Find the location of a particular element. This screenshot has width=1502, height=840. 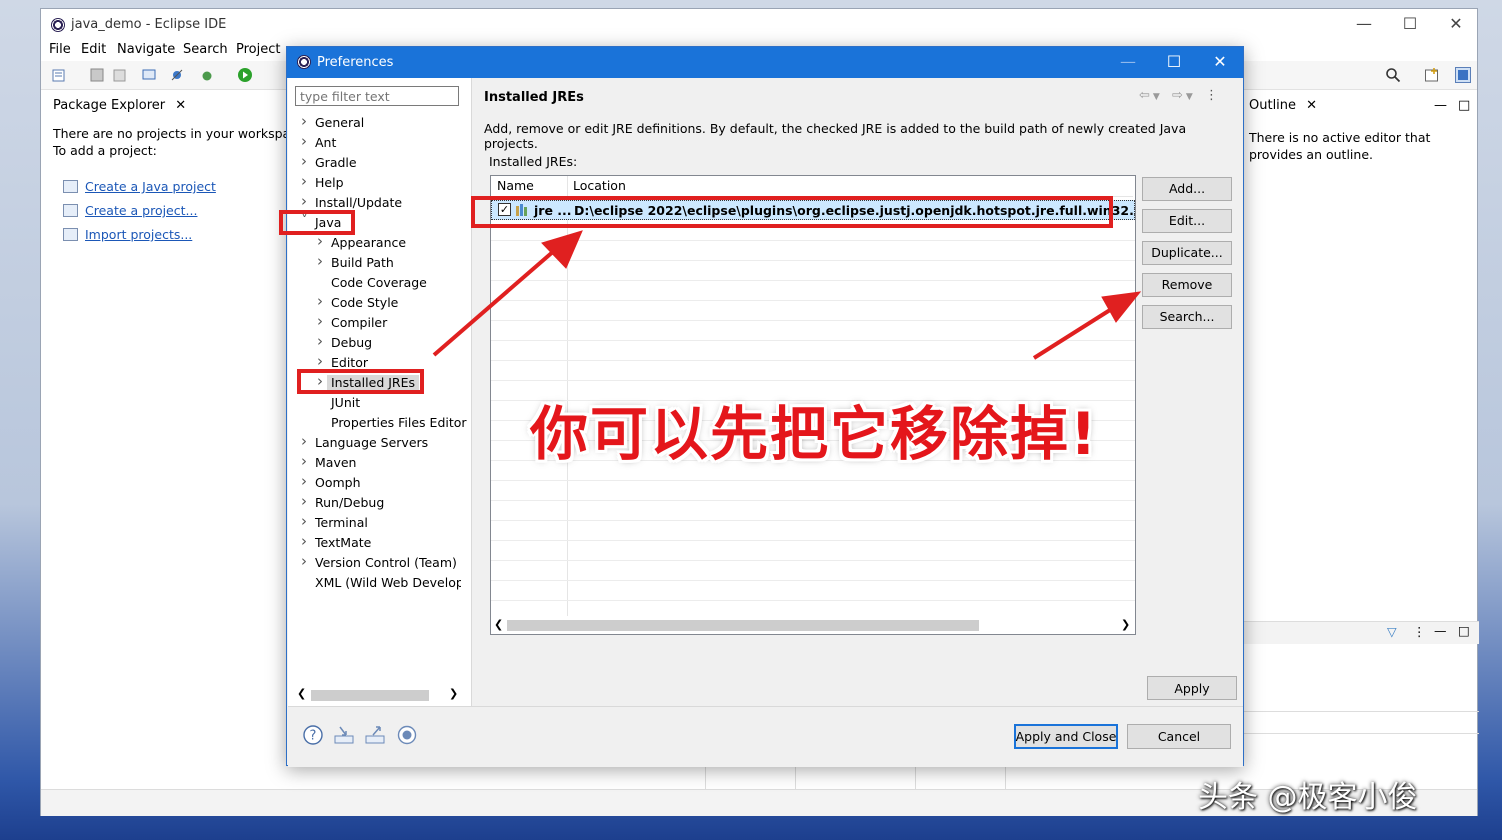

annotation-caption: 你可以先把它移除掉! is located at coordinates (814, 434).